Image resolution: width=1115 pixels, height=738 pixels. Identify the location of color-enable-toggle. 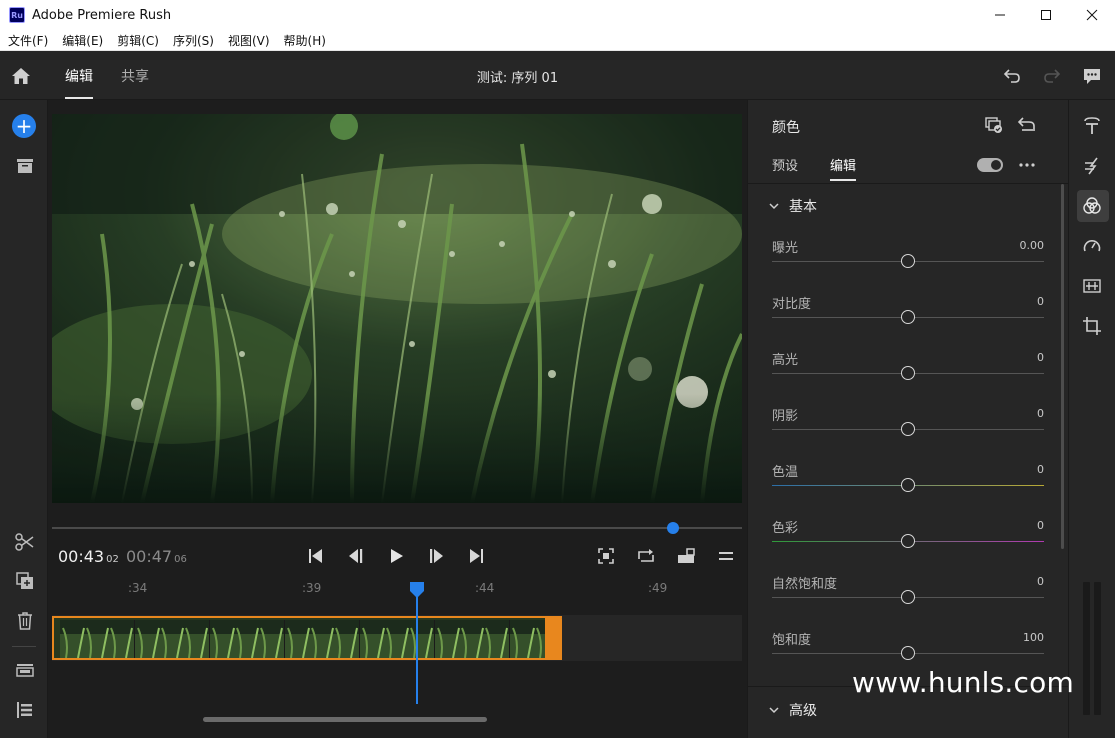
(990, 165).